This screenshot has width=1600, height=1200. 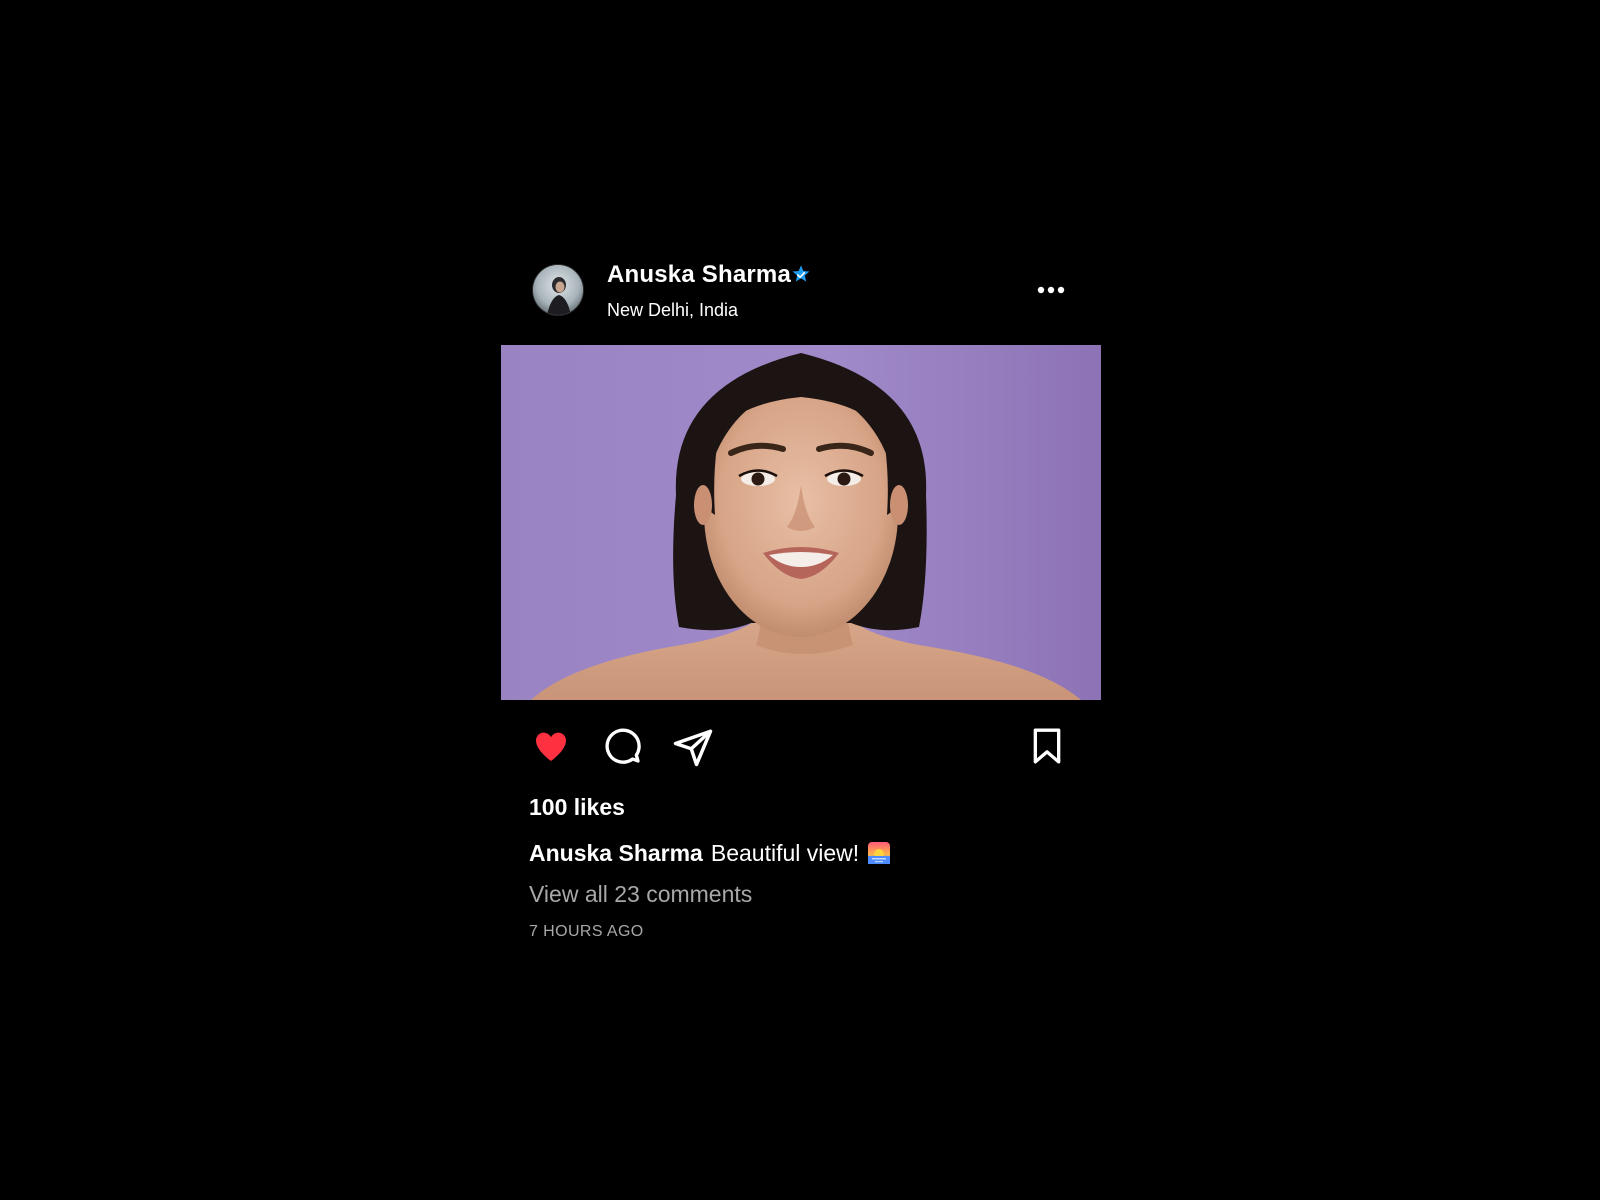 What do you see at coordinates (624, 748) in the screenshot?
I see `comment-icon` at bounding box center [624, 748].